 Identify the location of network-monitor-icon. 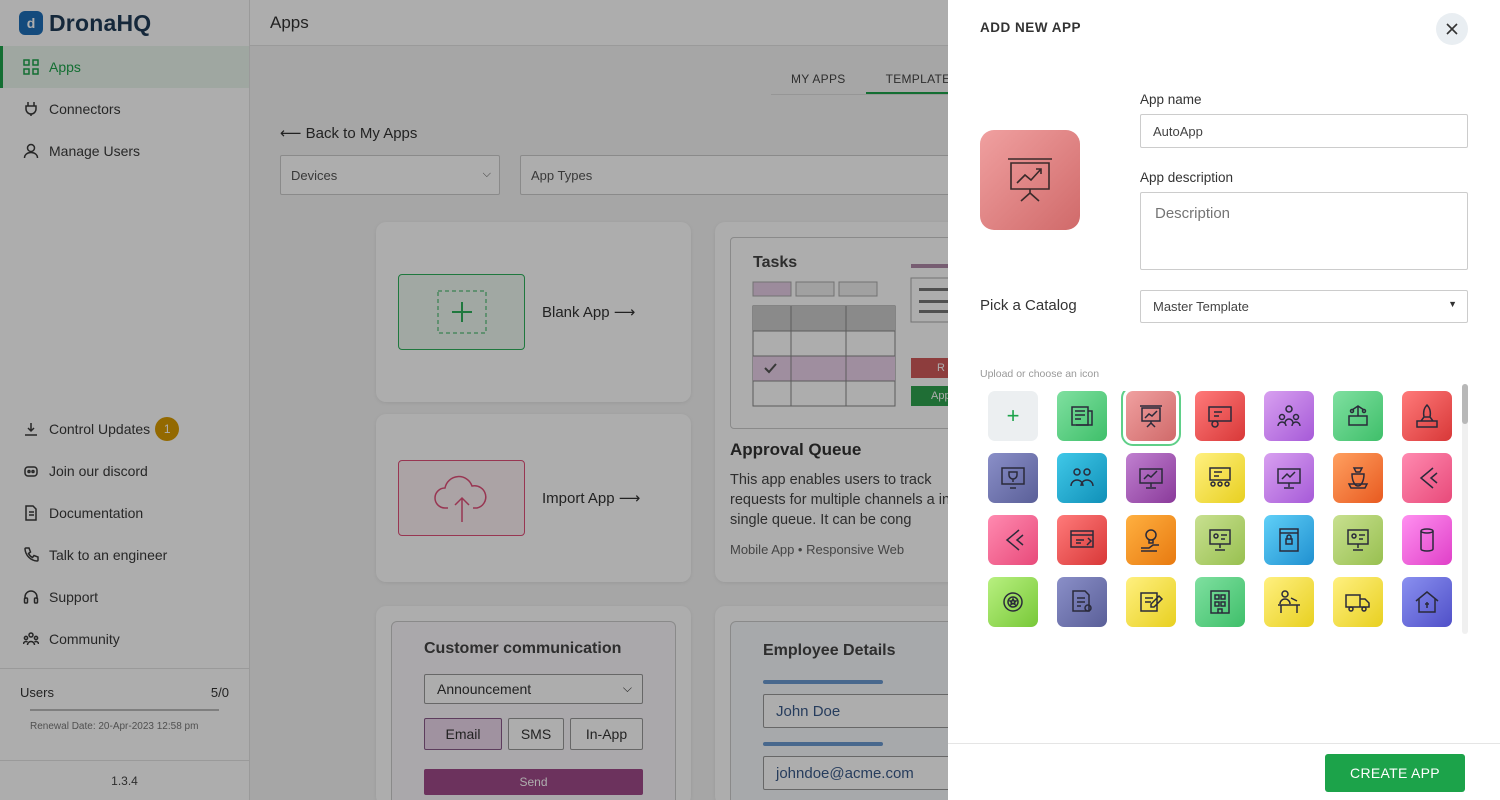
(1358, 415).